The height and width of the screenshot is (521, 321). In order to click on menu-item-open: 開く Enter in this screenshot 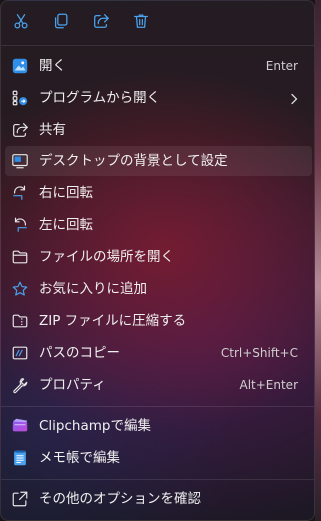, I will do `click(158, 66)`.